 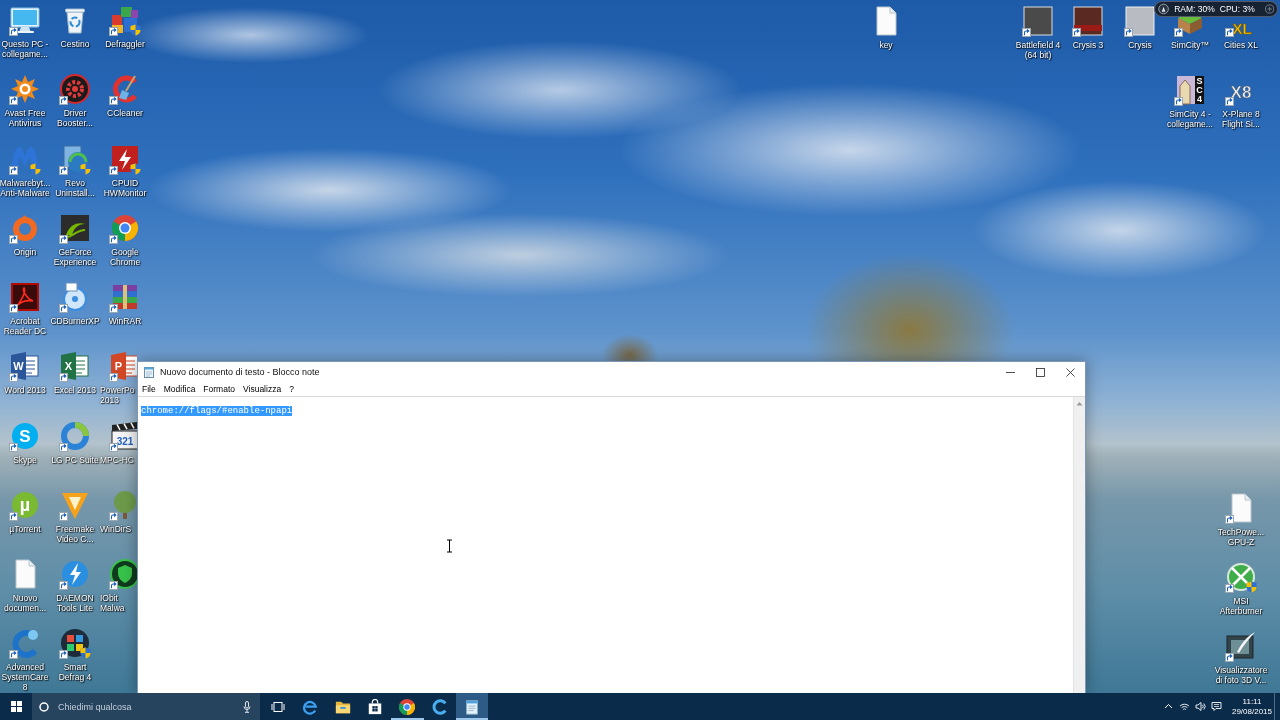 I want to click on swirl-tile-icon, so click(x=75, y=228).